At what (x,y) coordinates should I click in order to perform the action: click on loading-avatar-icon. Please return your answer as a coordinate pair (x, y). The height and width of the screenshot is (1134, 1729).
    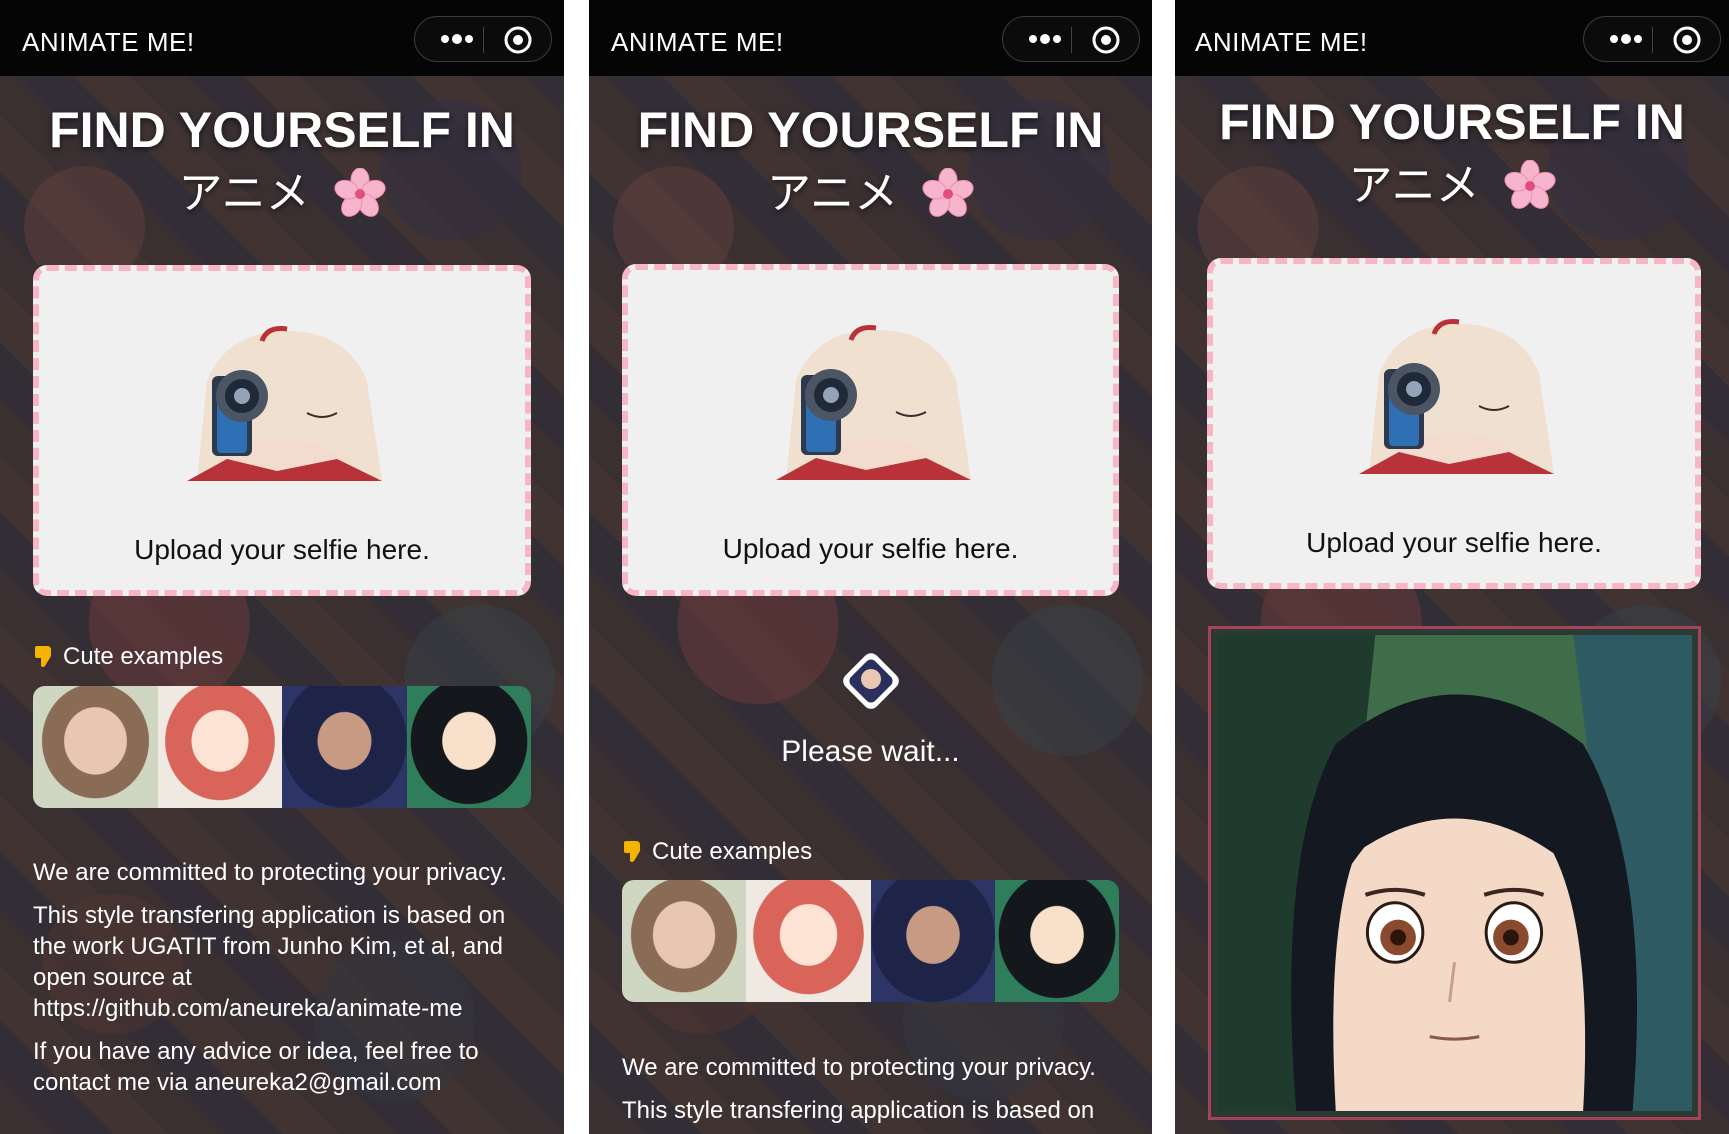
    Looking at the image, I should click on (870, 681).